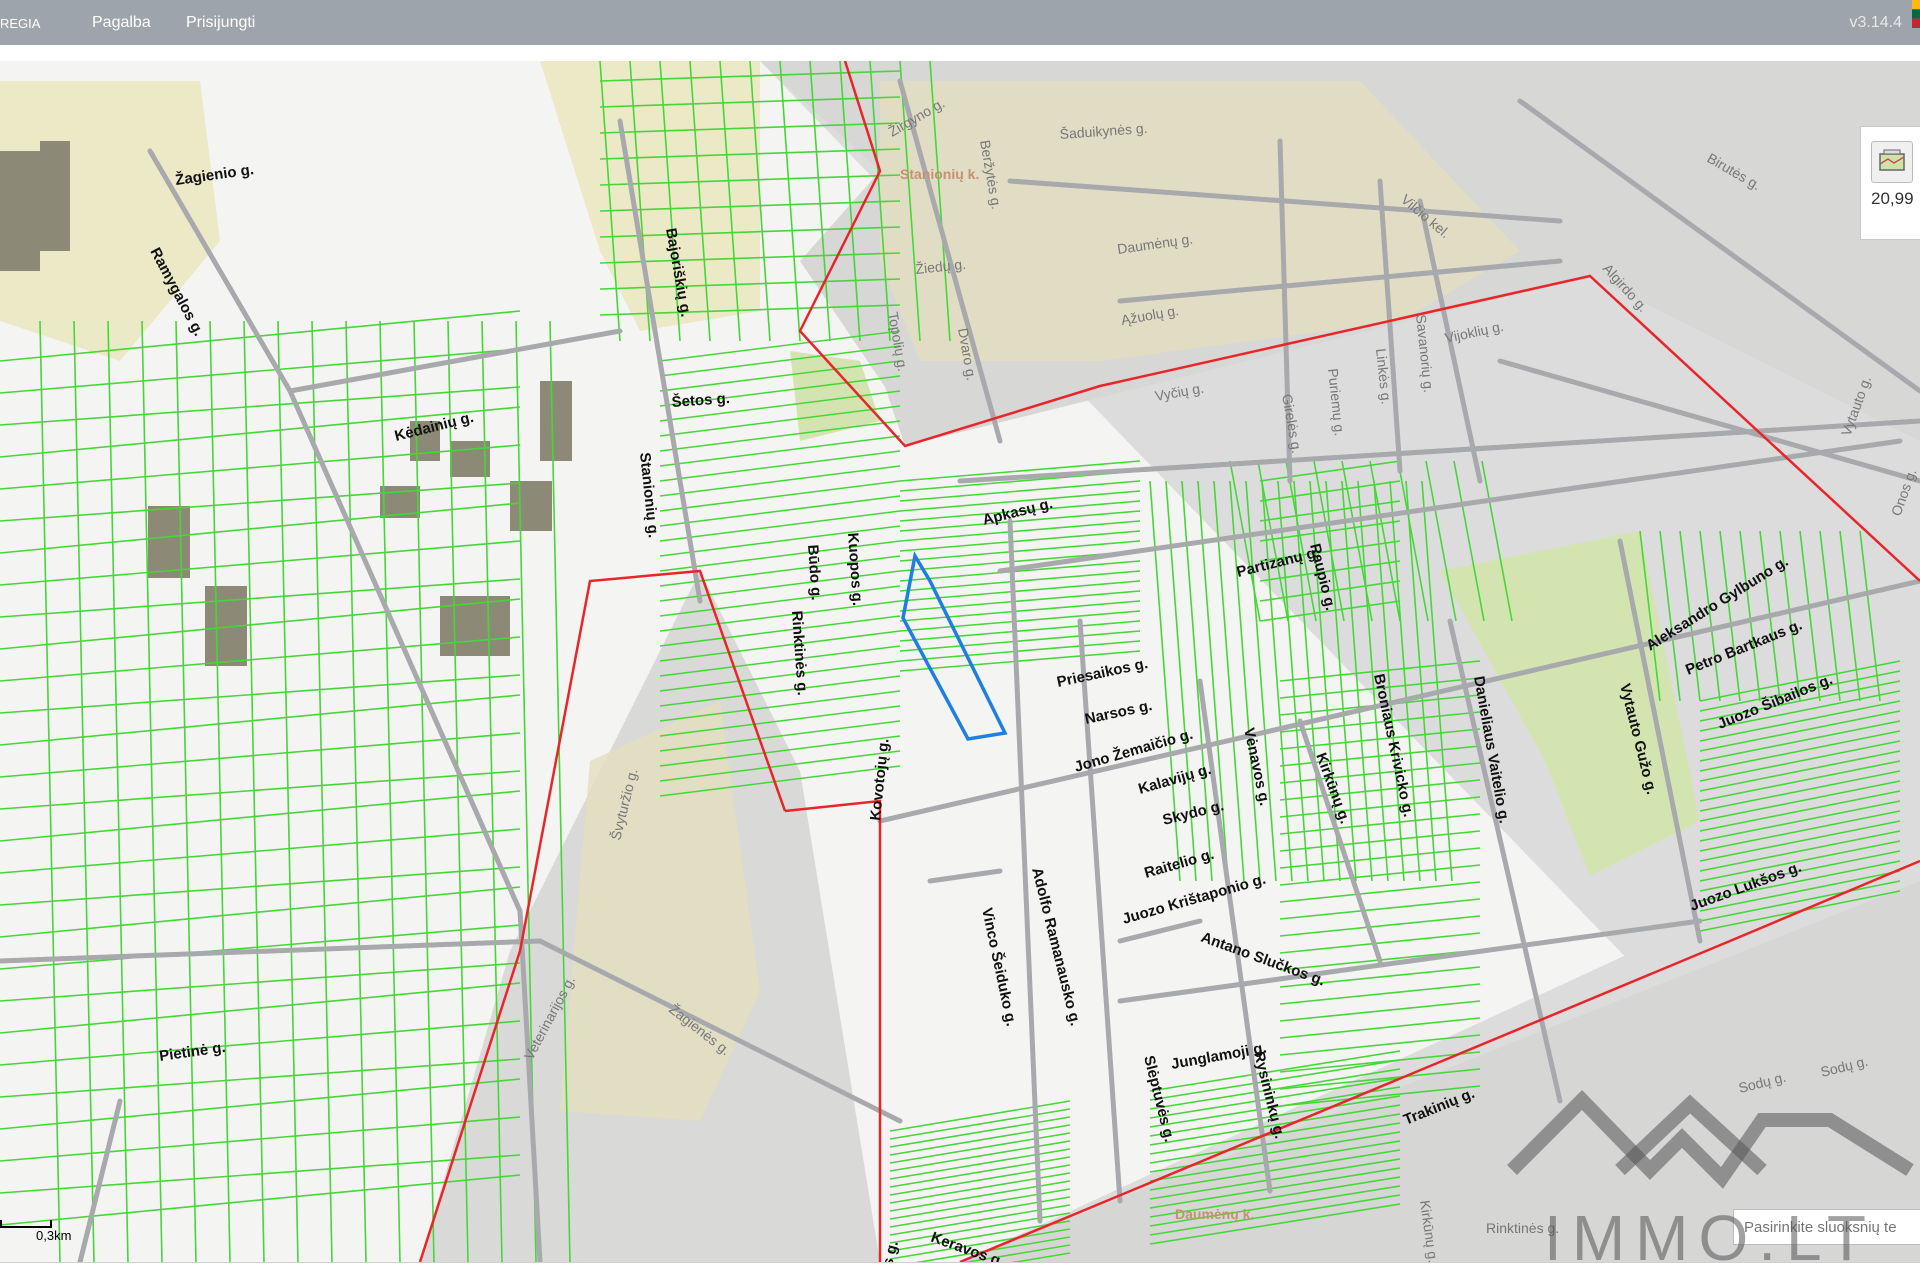 The image size is (1920, 1281). What do you see at coordinates (939, 174) in the screenshot?
I see `place-label-stanioniu: Stanionių k.` at bounding box center [939, 174].